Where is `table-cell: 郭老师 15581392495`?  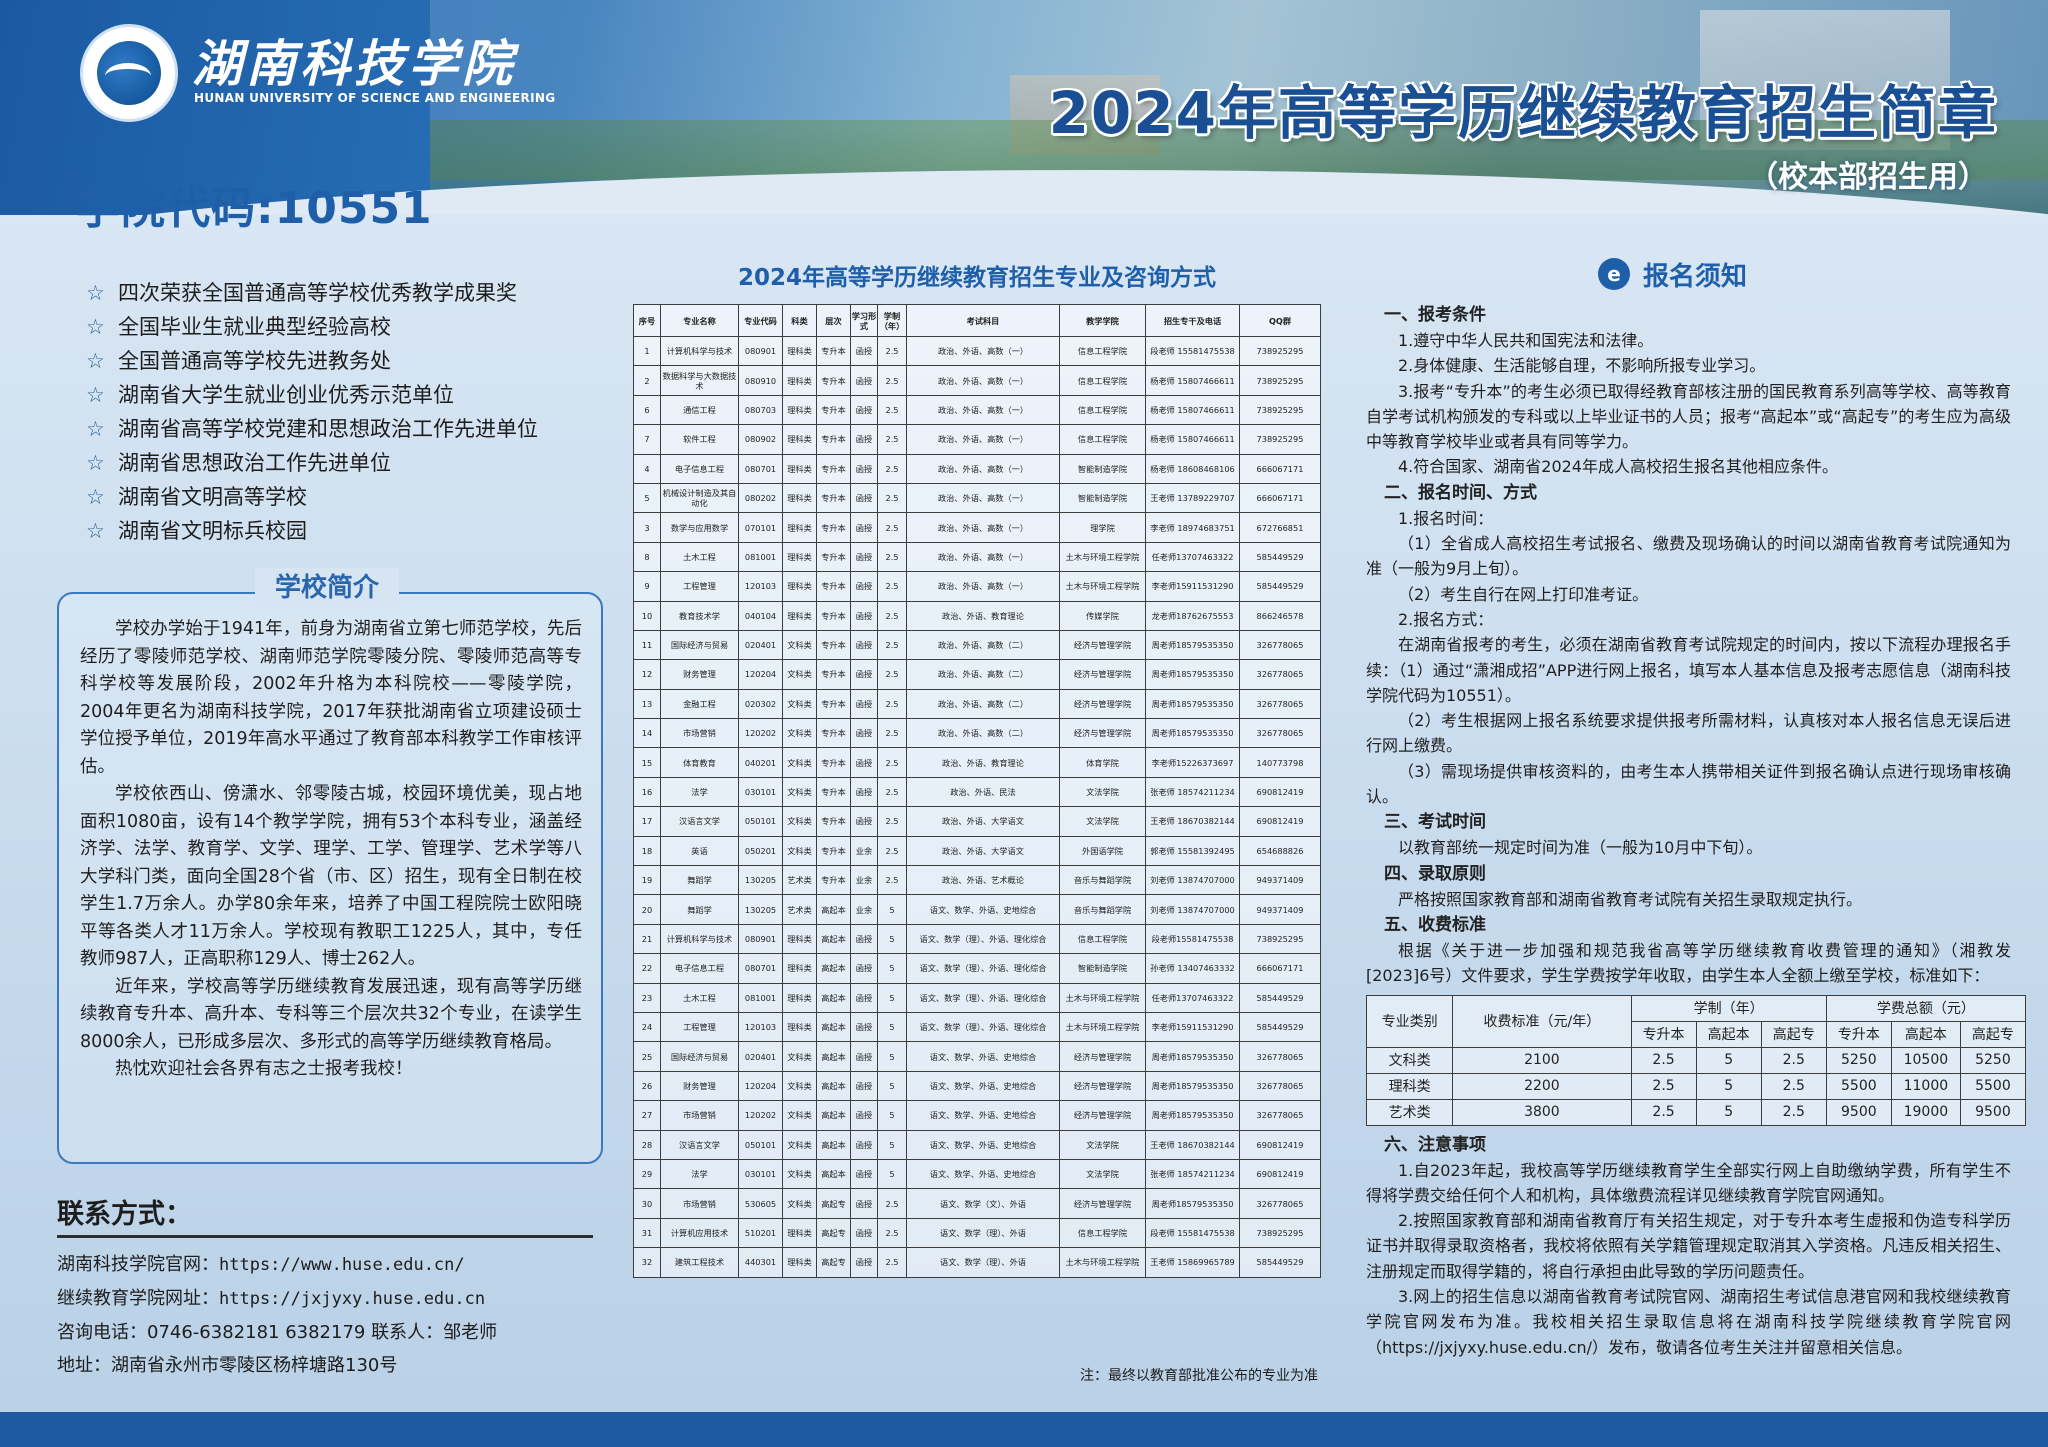 table-cell: 郭老师 15581392495 is located at coordinates (1192, 851).